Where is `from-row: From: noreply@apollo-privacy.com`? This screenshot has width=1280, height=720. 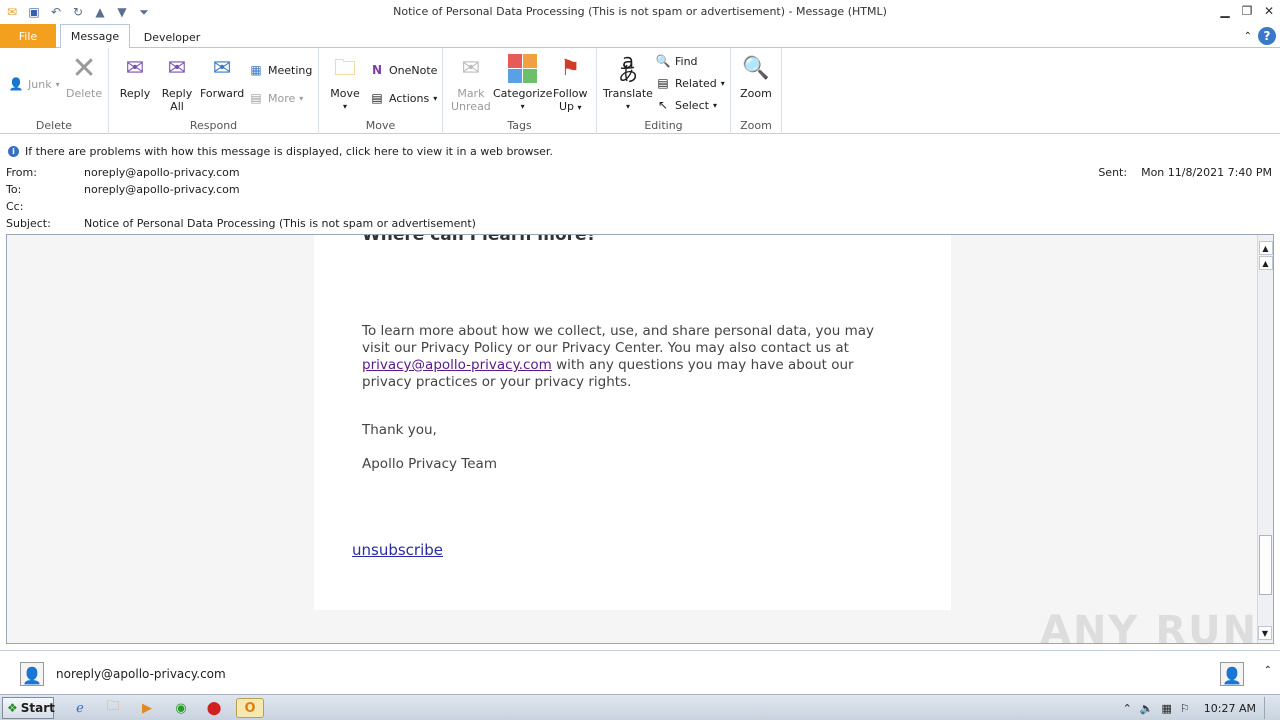 from-row: From: noreply@apollo-privacy.com is located at coordinates (123, 172).